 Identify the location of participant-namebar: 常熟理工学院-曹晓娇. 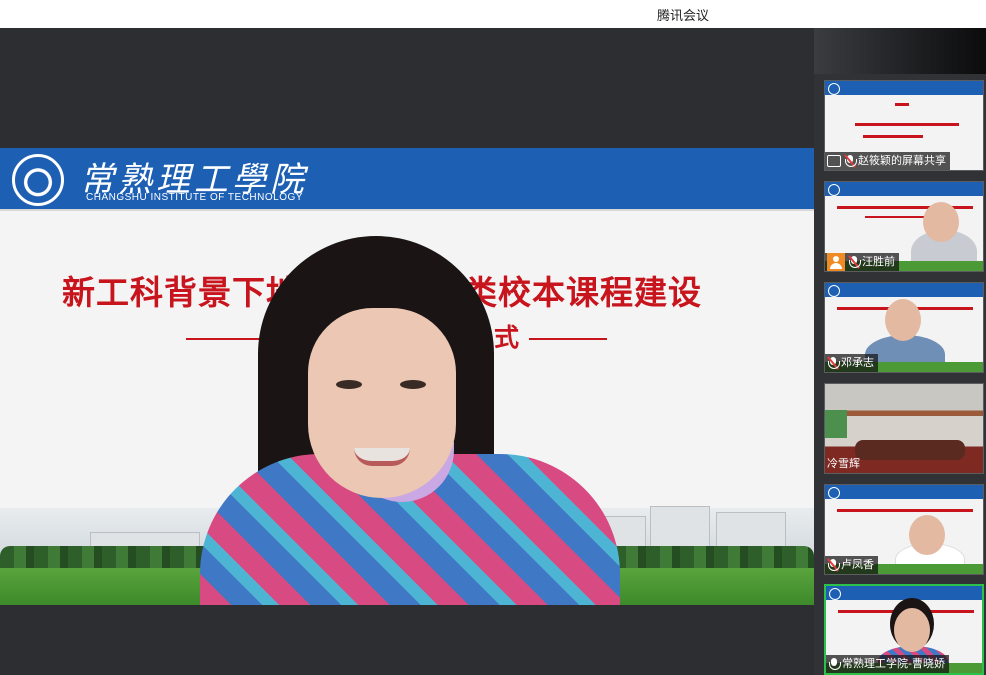
(887, 664).